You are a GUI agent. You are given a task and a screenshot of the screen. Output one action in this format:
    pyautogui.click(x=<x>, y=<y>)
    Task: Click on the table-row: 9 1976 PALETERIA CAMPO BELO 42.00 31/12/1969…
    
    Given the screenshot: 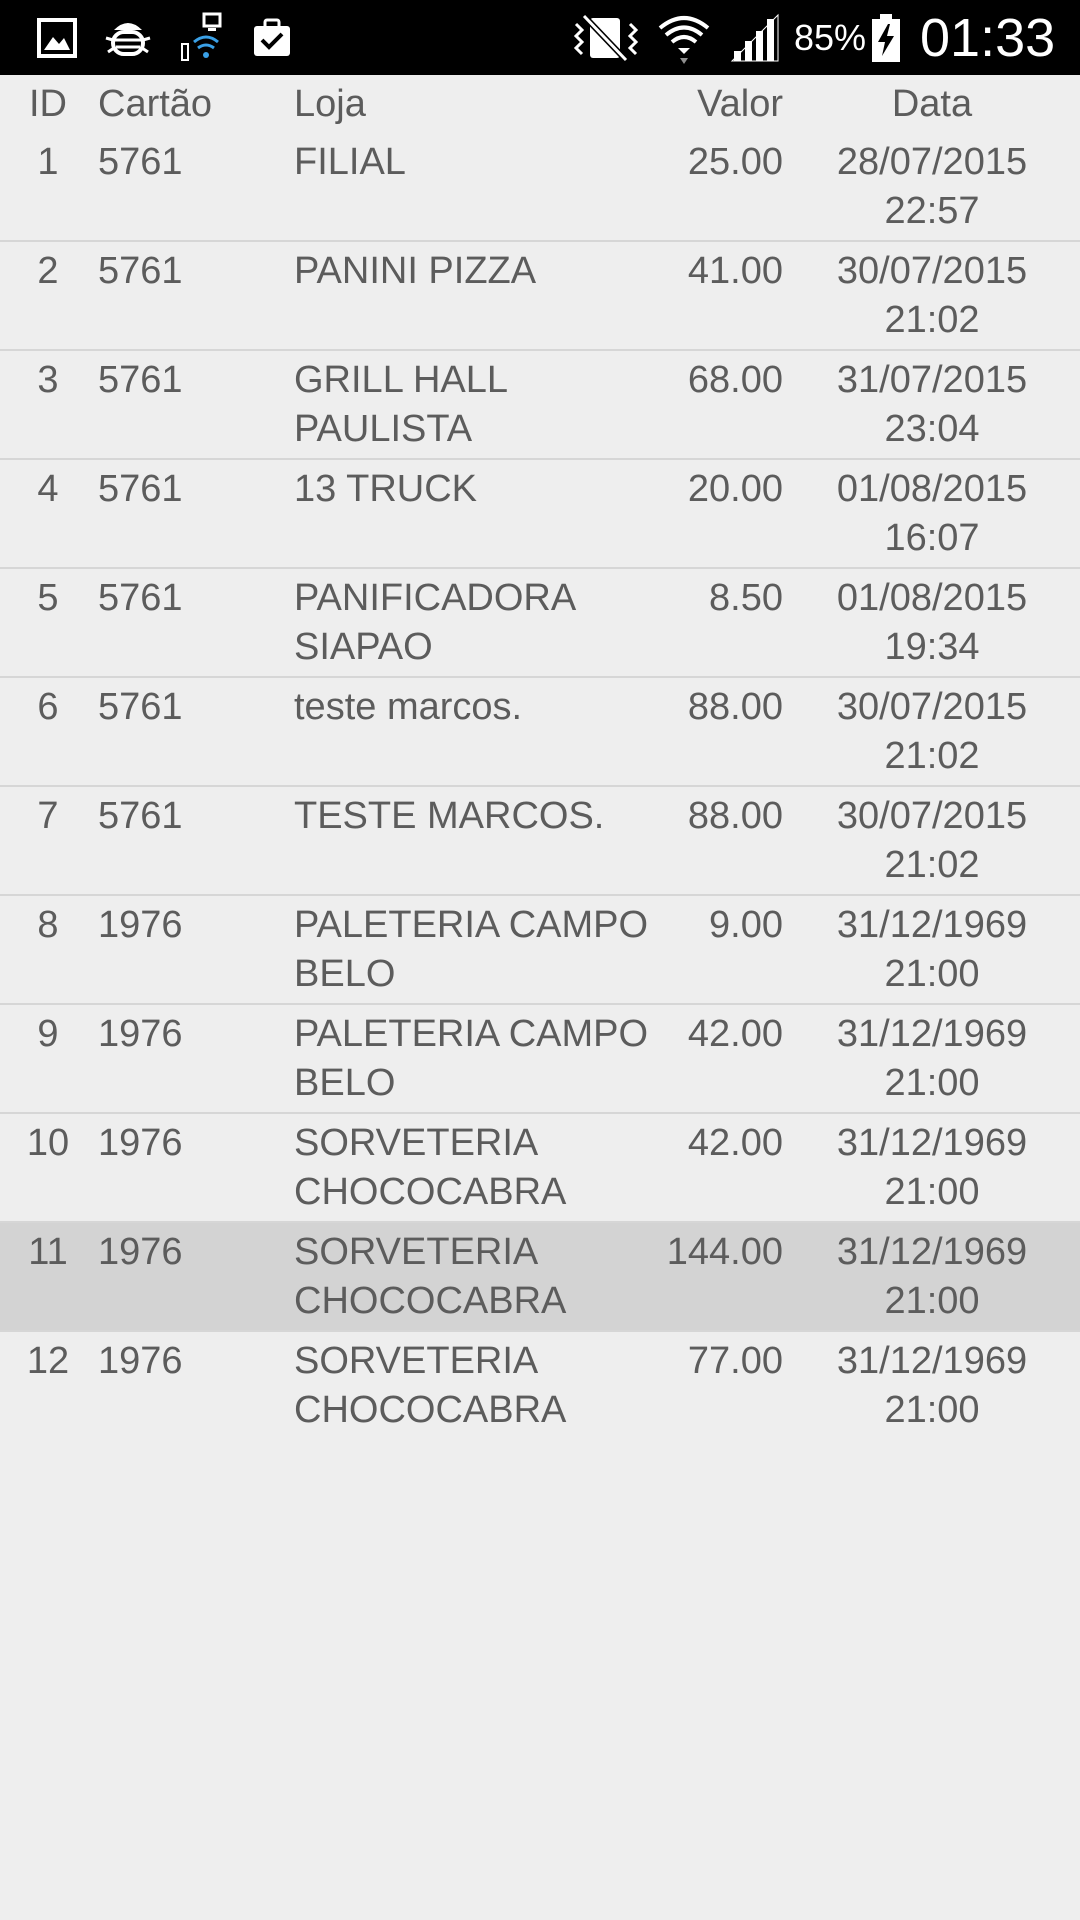 What is the action you would take?
    pyautogui.click(x=540, y=1059)
    